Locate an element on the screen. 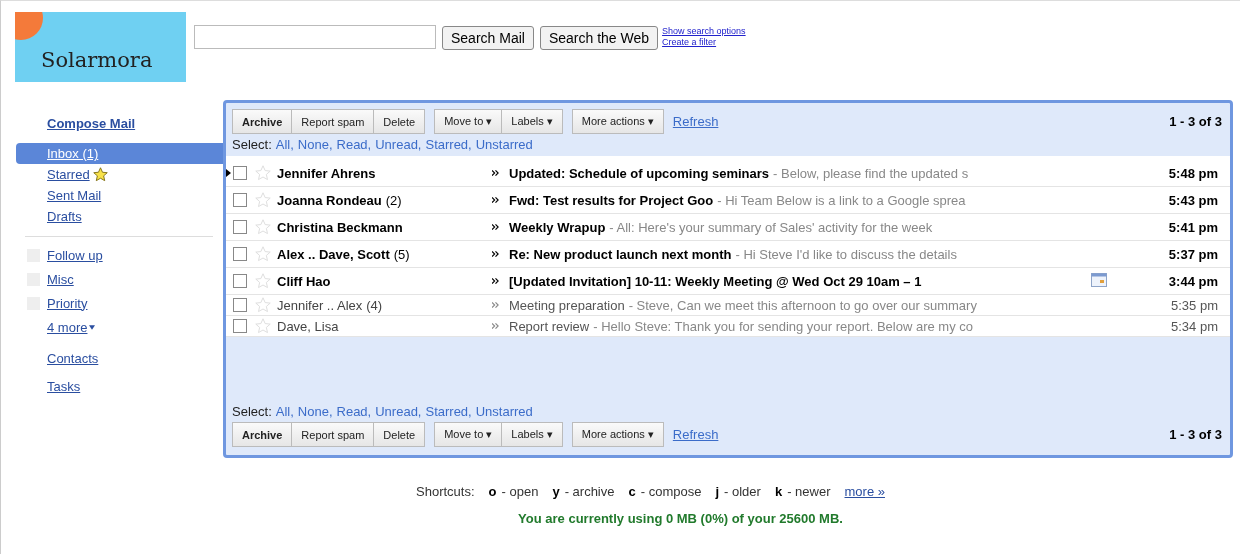 The width and height of the screenshot is (1240, 554). message-row: Dave, Lisa Report review - Hello Steve: Thank you for sending your report. Below are my co 5:34 pm is located at coordinates (728, 326).